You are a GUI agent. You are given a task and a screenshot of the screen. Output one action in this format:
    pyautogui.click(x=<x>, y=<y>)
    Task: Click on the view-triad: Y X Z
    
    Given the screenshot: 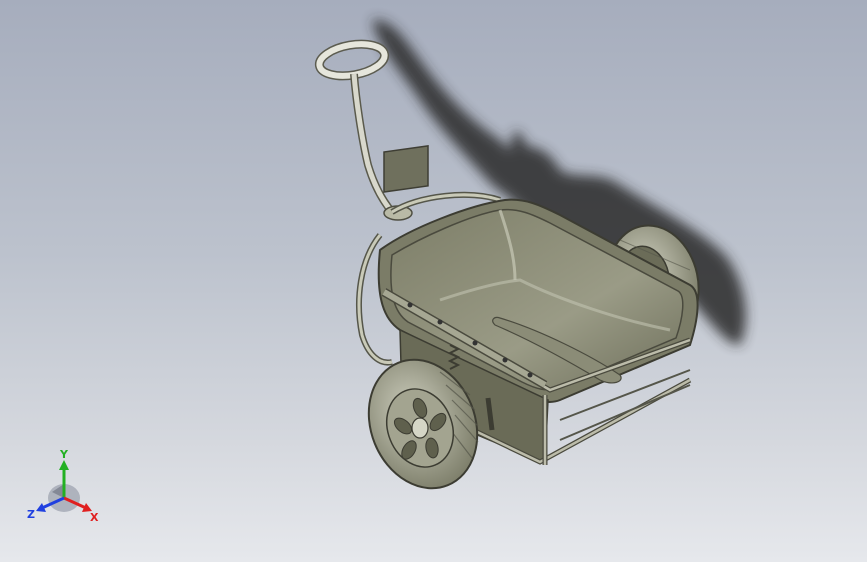 What is the action you would take?
    pyautogui.click(x=63, y=486)
    